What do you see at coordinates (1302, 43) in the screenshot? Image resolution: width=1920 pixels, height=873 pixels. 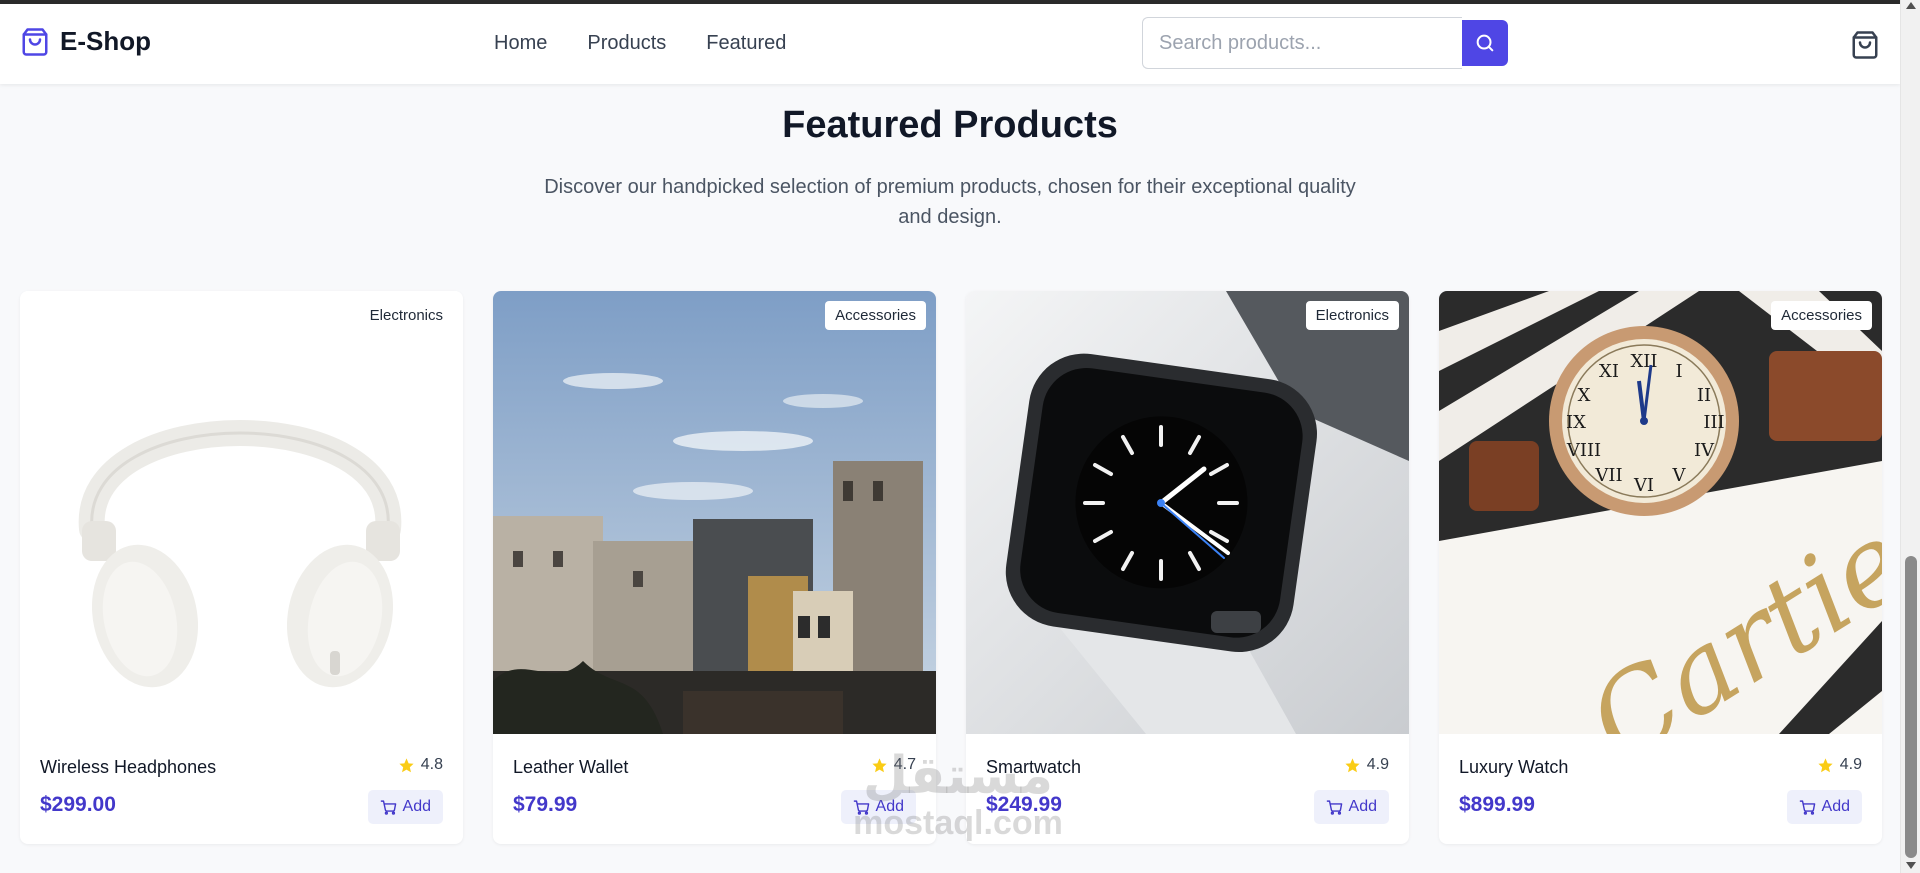 I see `search-input` at bounding box center [1302, 43].